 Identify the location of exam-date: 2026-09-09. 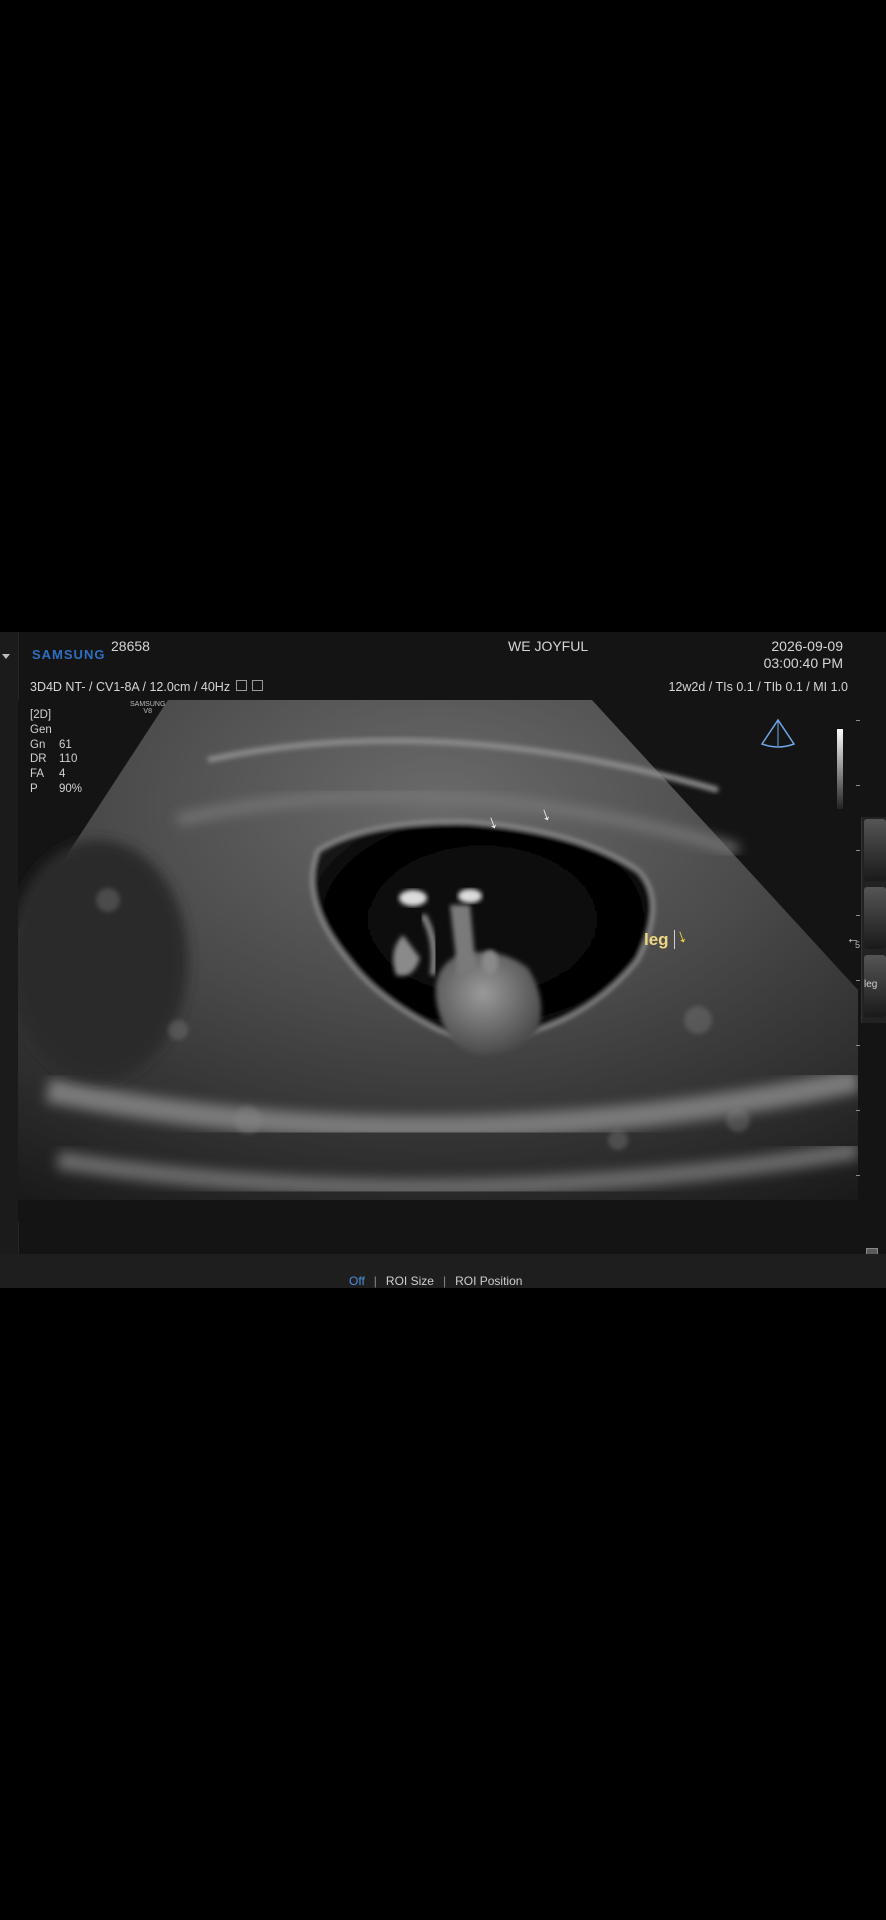
(807, 646).